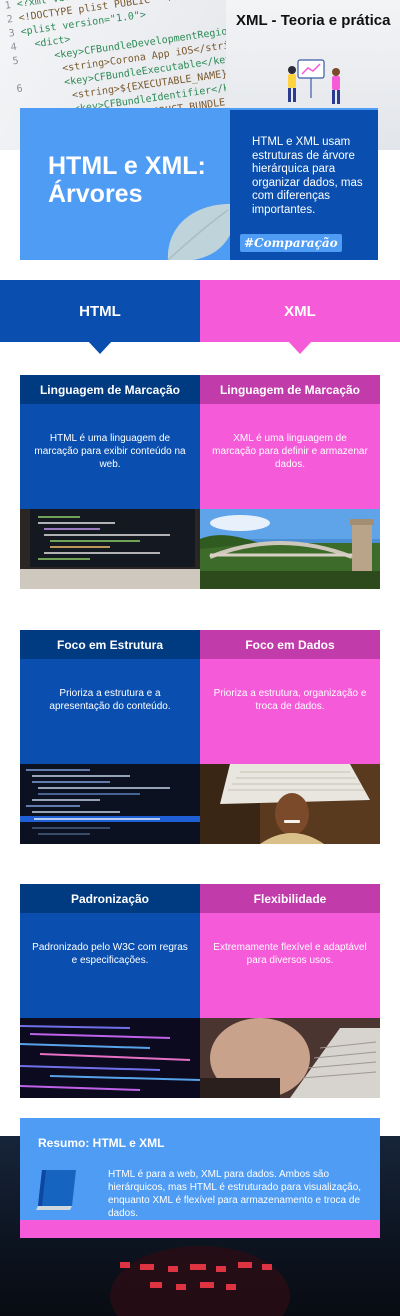 This screenshot has width=400, height=1316. Describe the element at coordinates (290, 644) in the screenshot. I see `card-title-xml: Foco em Dados` at that location.